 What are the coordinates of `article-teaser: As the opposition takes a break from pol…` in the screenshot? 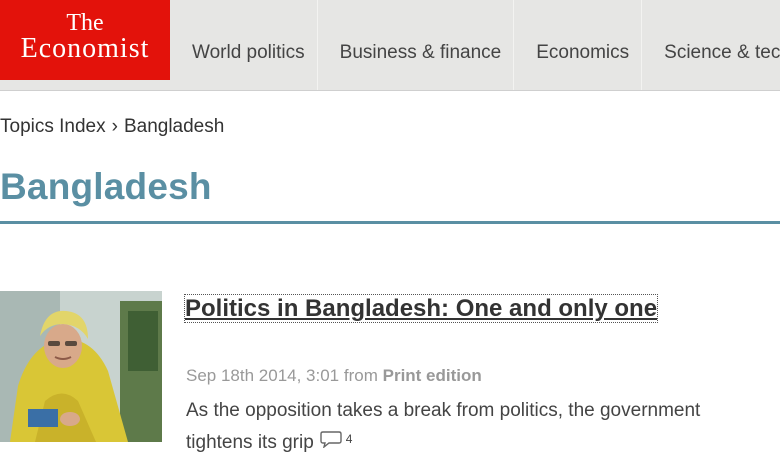 It's located at (446, 427).